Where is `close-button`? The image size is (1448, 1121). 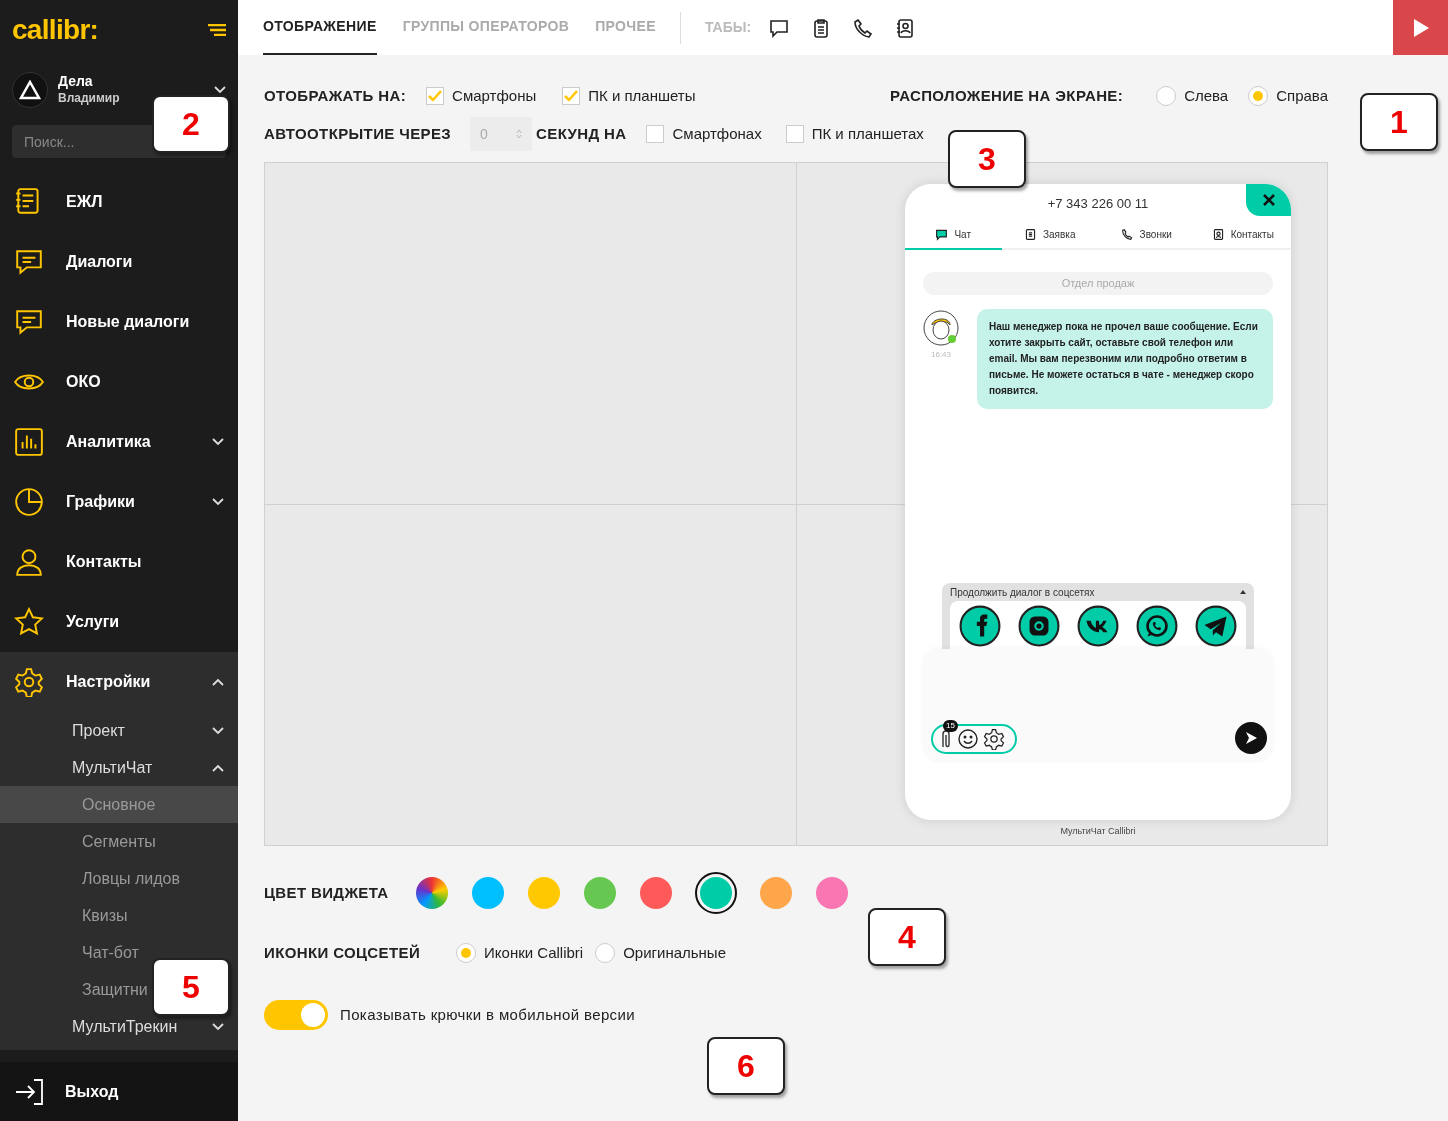 close-button is located at coordinates (1268, 200).